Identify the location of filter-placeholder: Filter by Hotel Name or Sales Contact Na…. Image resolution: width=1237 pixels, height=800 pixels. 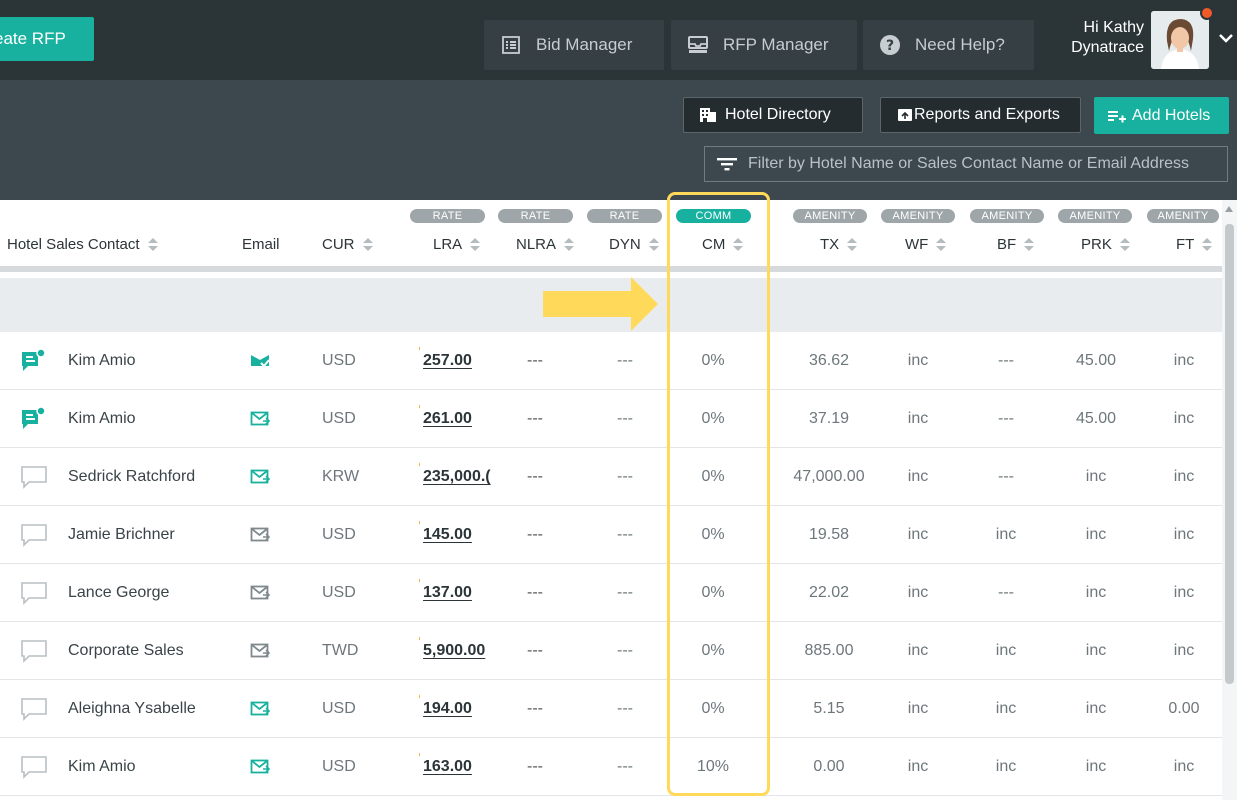
(969, 163).